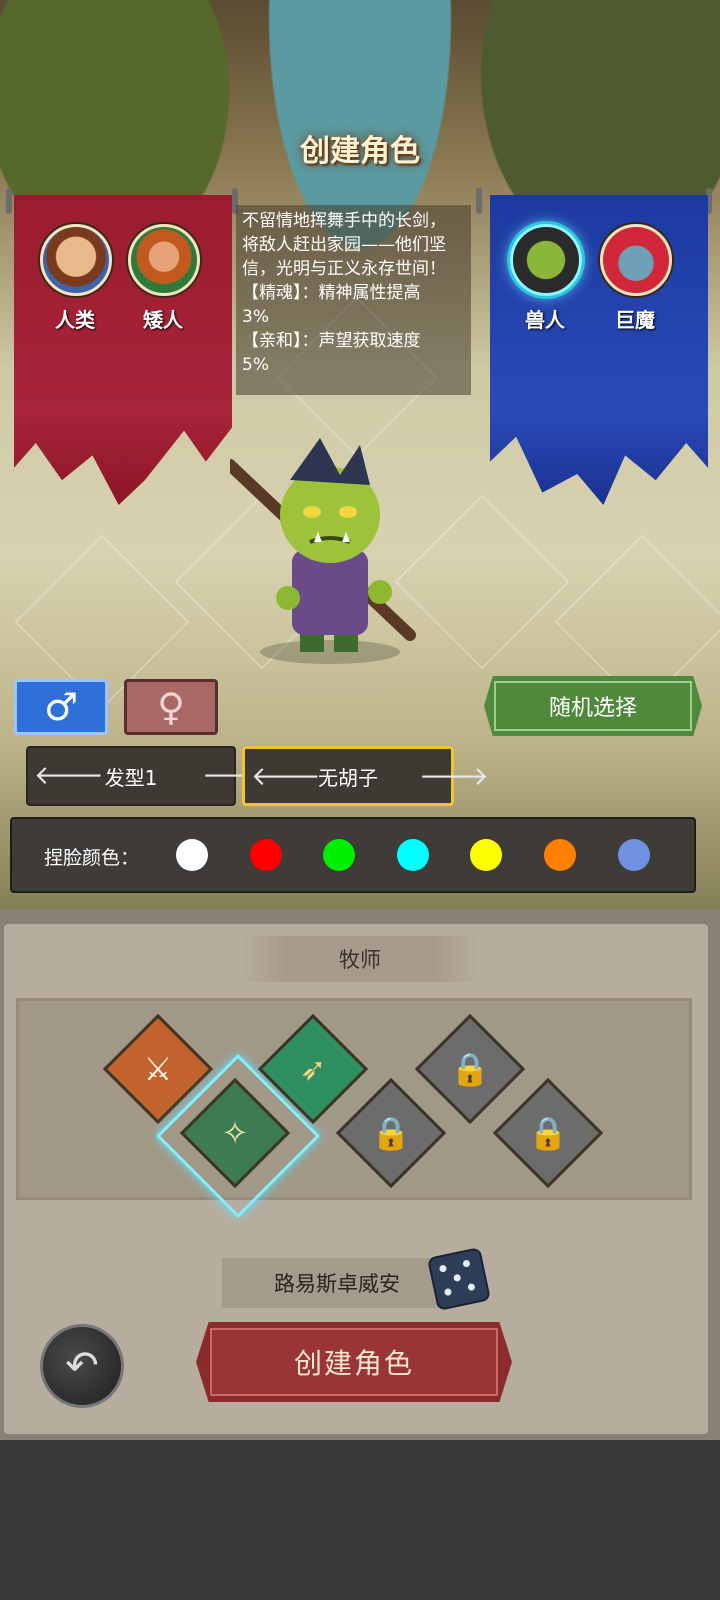  I want to click on sword-glyph-icon: ⚔, so click(158, 1069).